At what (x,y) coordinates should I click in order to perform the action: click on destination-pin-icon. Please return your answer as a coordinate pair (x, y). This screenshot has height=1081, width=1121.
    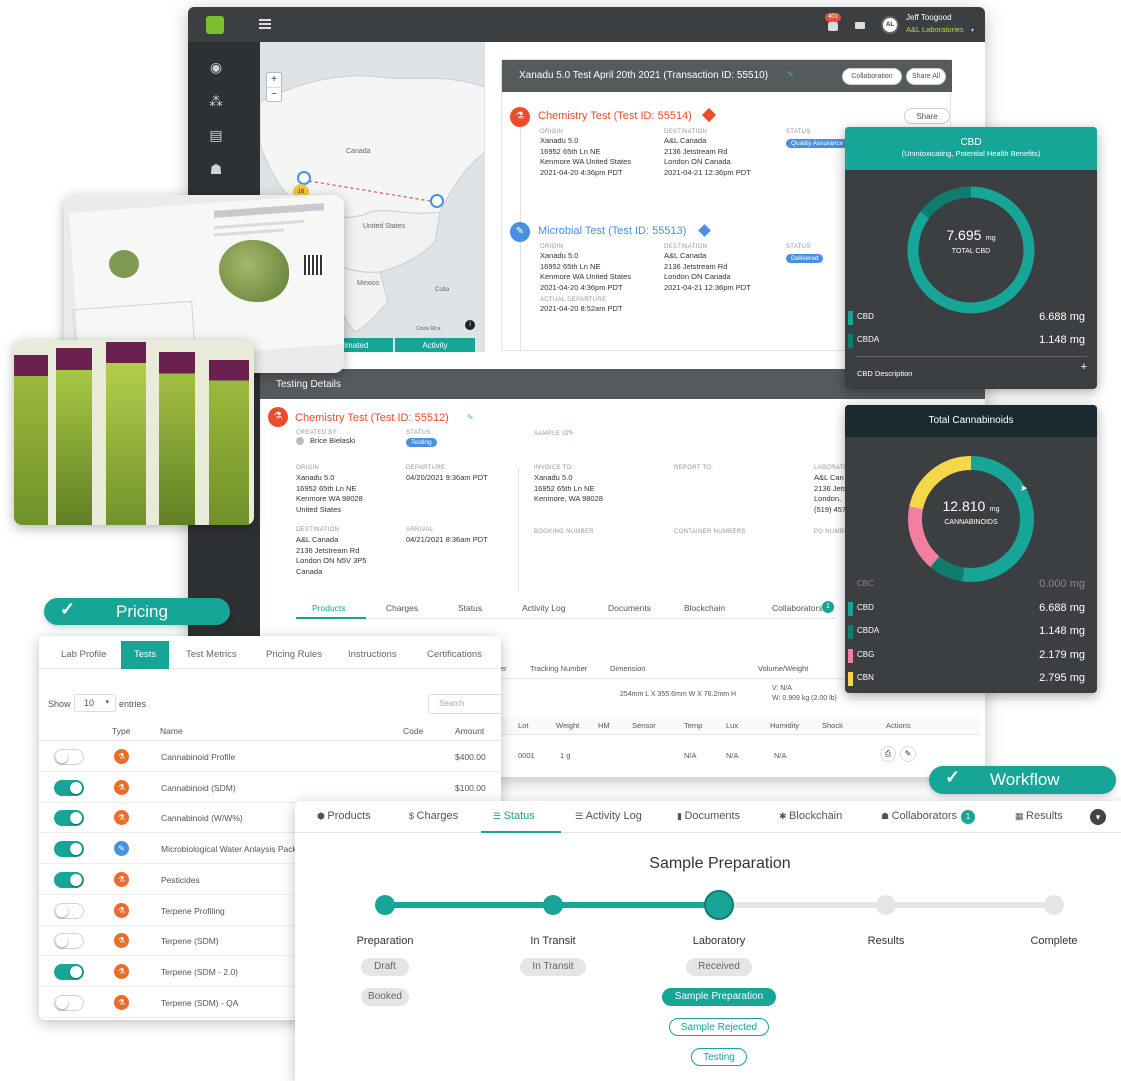
    Looking at the image, I should click on (437, 201).